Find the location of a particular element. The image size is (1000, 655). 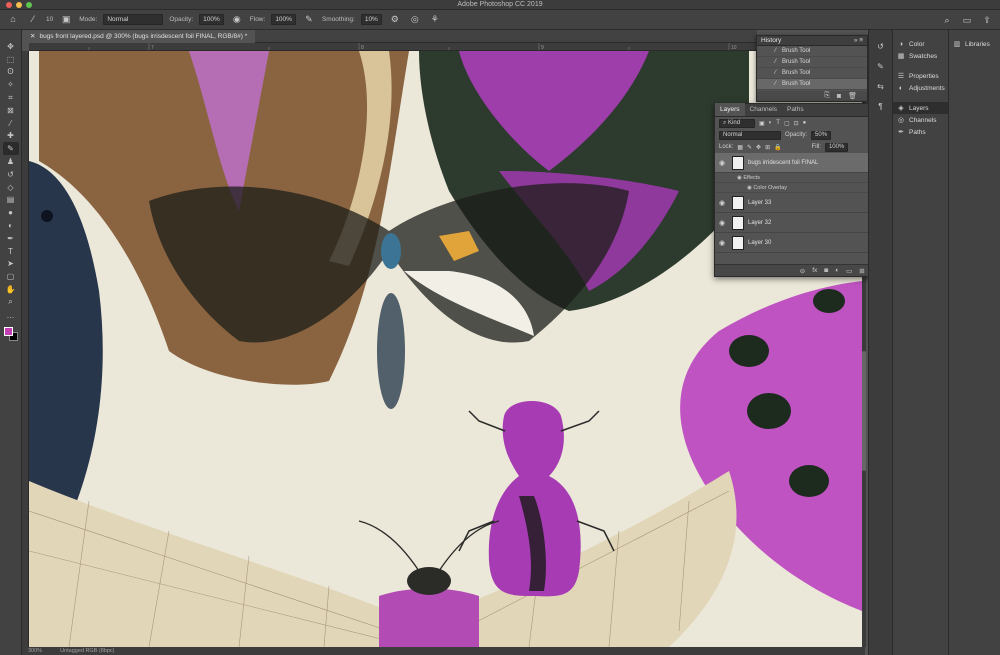

opacity-input: 100% is located at coordinates (211, 19).